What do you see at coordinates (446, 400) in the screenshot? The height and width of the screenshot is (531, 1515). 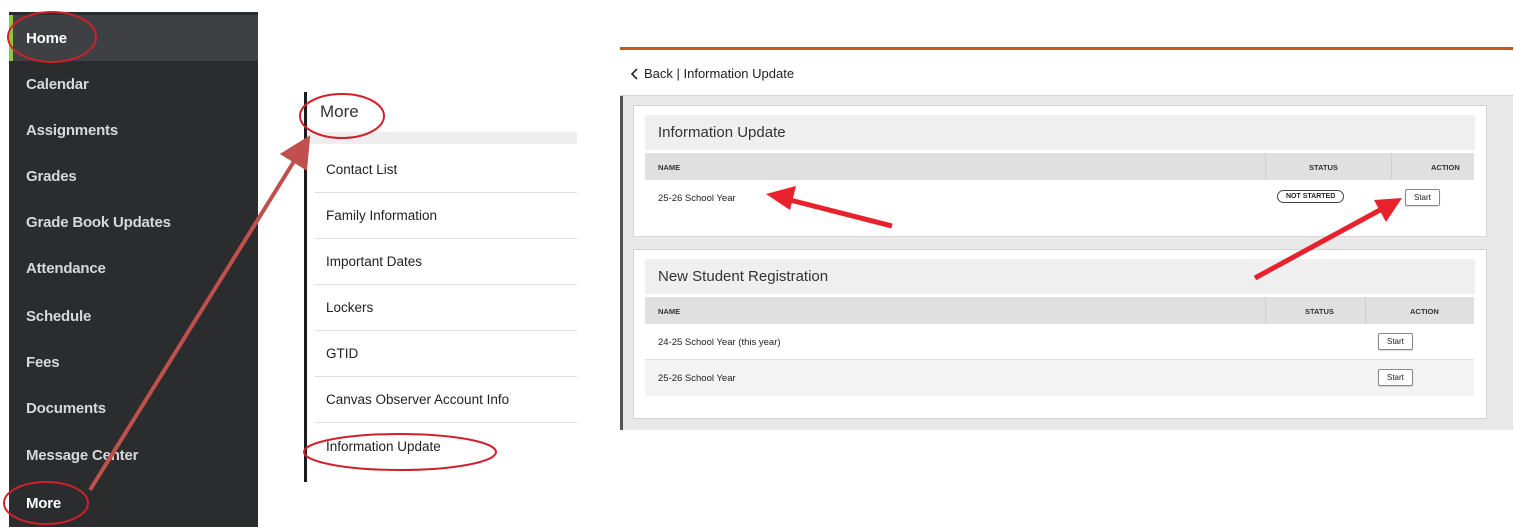 I see `more-item-canvas-observer-account-info: Canvas Observer Account Info` at bounding box center [446, 400].